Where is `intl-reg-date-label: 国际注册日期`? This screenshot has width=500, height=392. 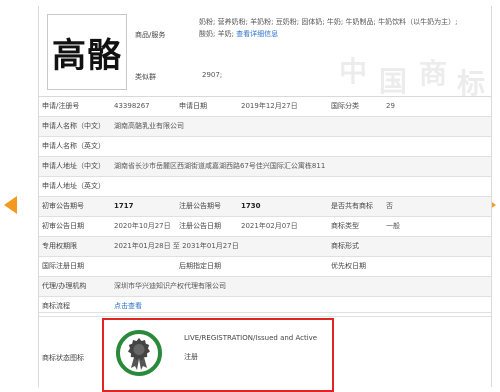 intl-reg-date-label: 国际注册日期 is located at coordinates (63, 266).